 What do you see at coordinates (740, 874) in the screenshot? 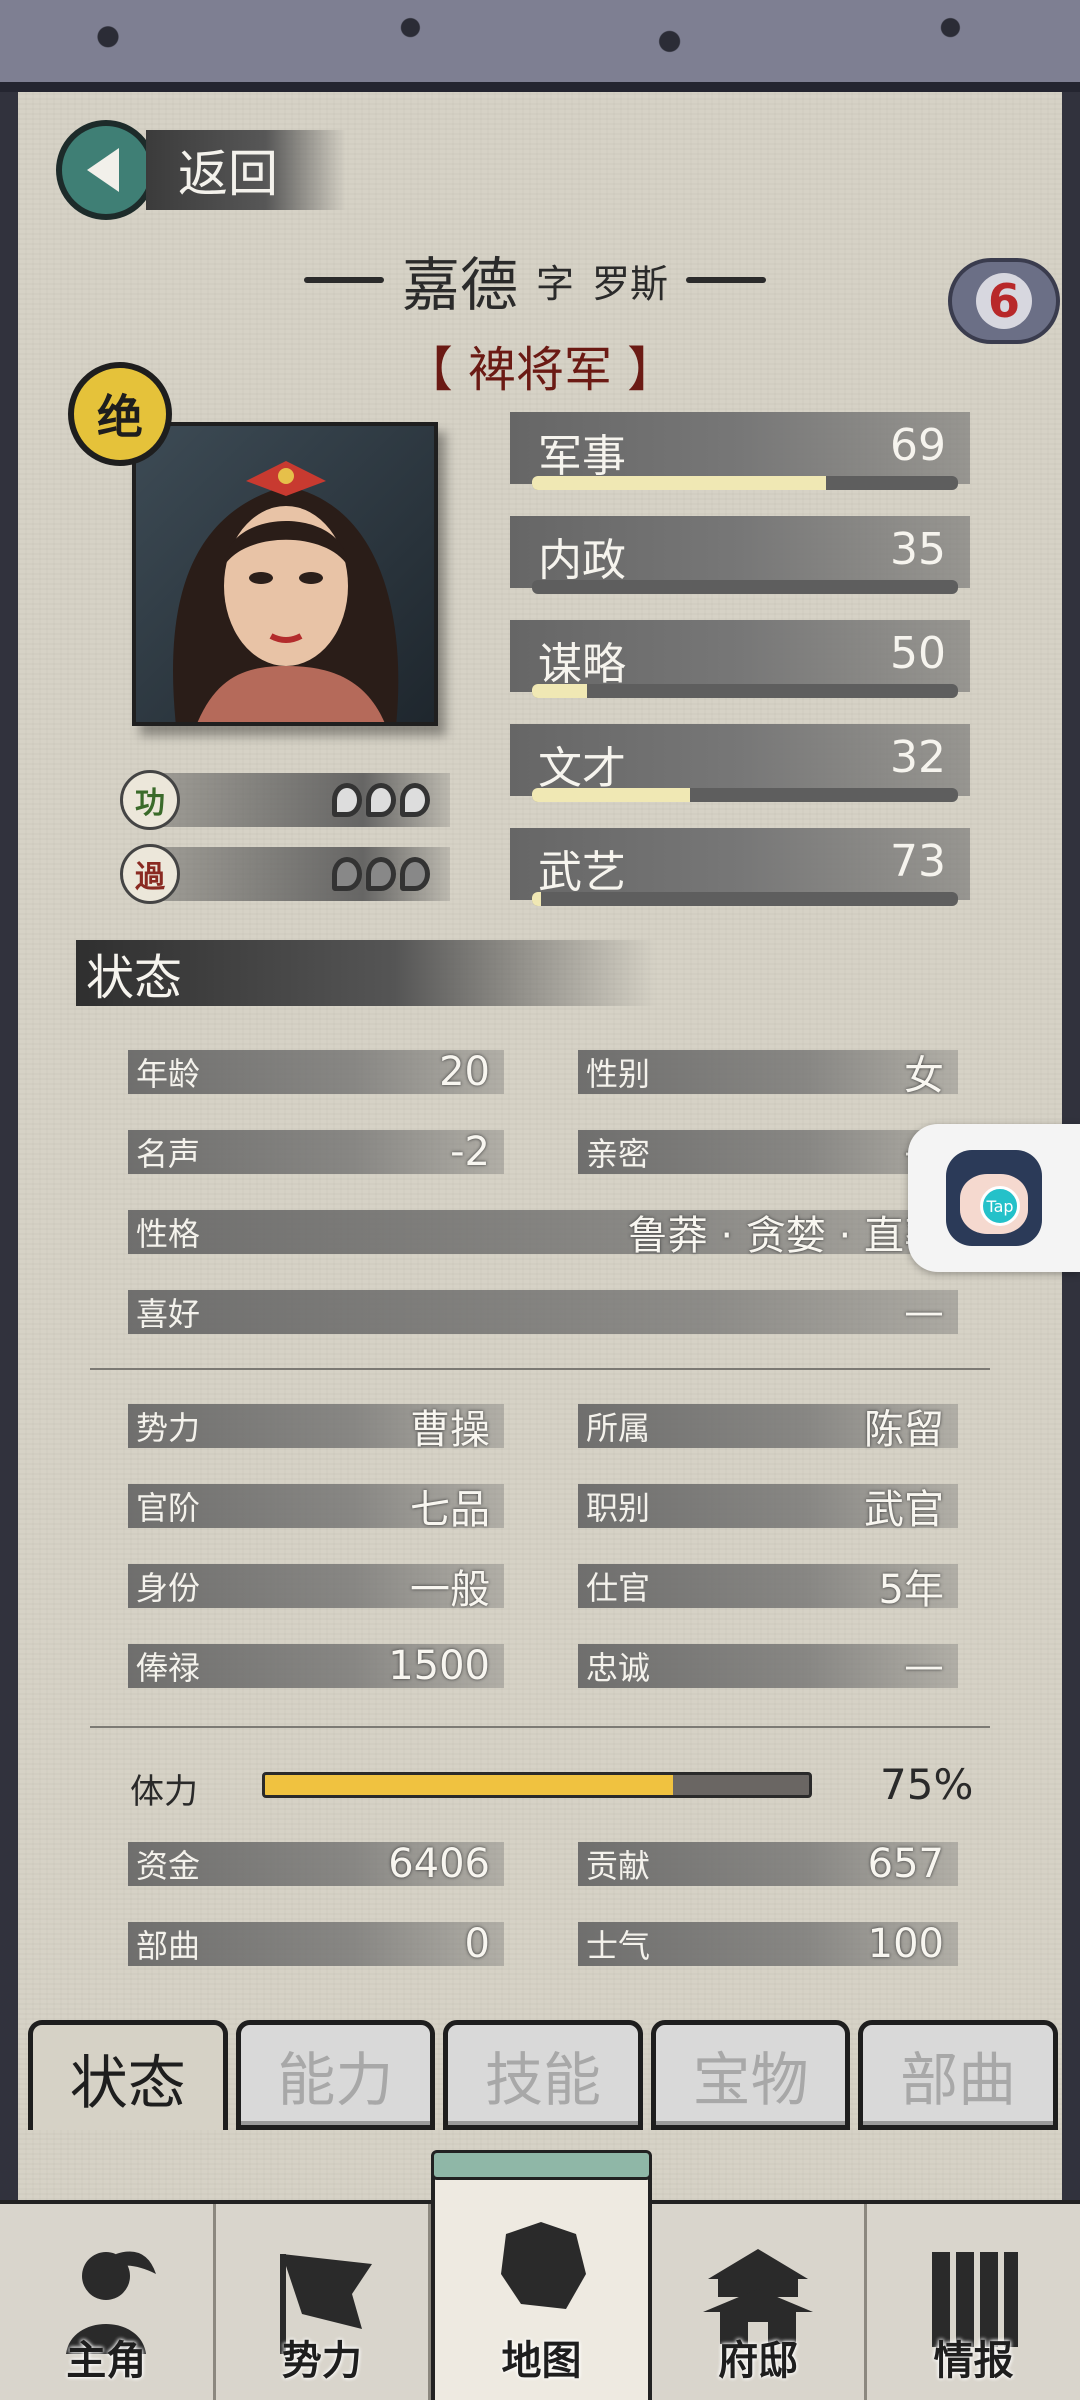
I see `attribute-martial: 武艺 73` at bounding box center [740, 874].